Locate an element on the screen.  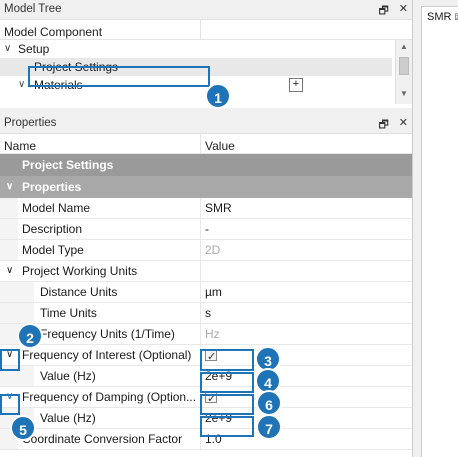
name-column-header: Name is located at coordinates (20, 146).